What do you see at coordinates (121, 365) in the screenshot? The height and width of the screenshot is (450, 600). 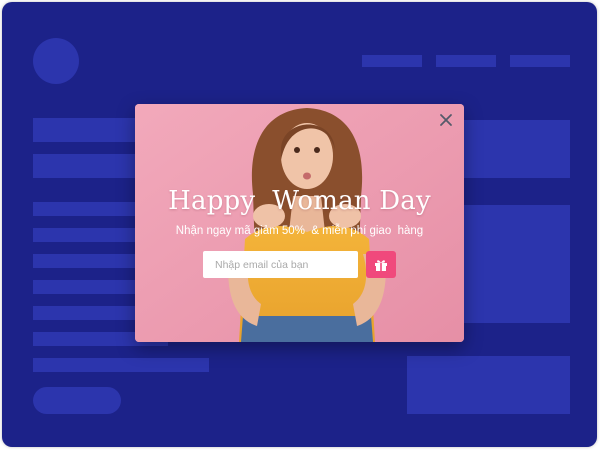 I see `text-line-placeholder` at bounding box center [121, 365].